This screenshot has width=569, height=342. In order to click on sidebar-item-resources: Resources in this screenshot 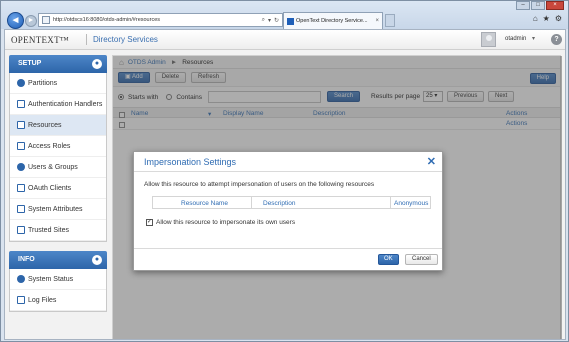, I will do `click(58, 125)`.